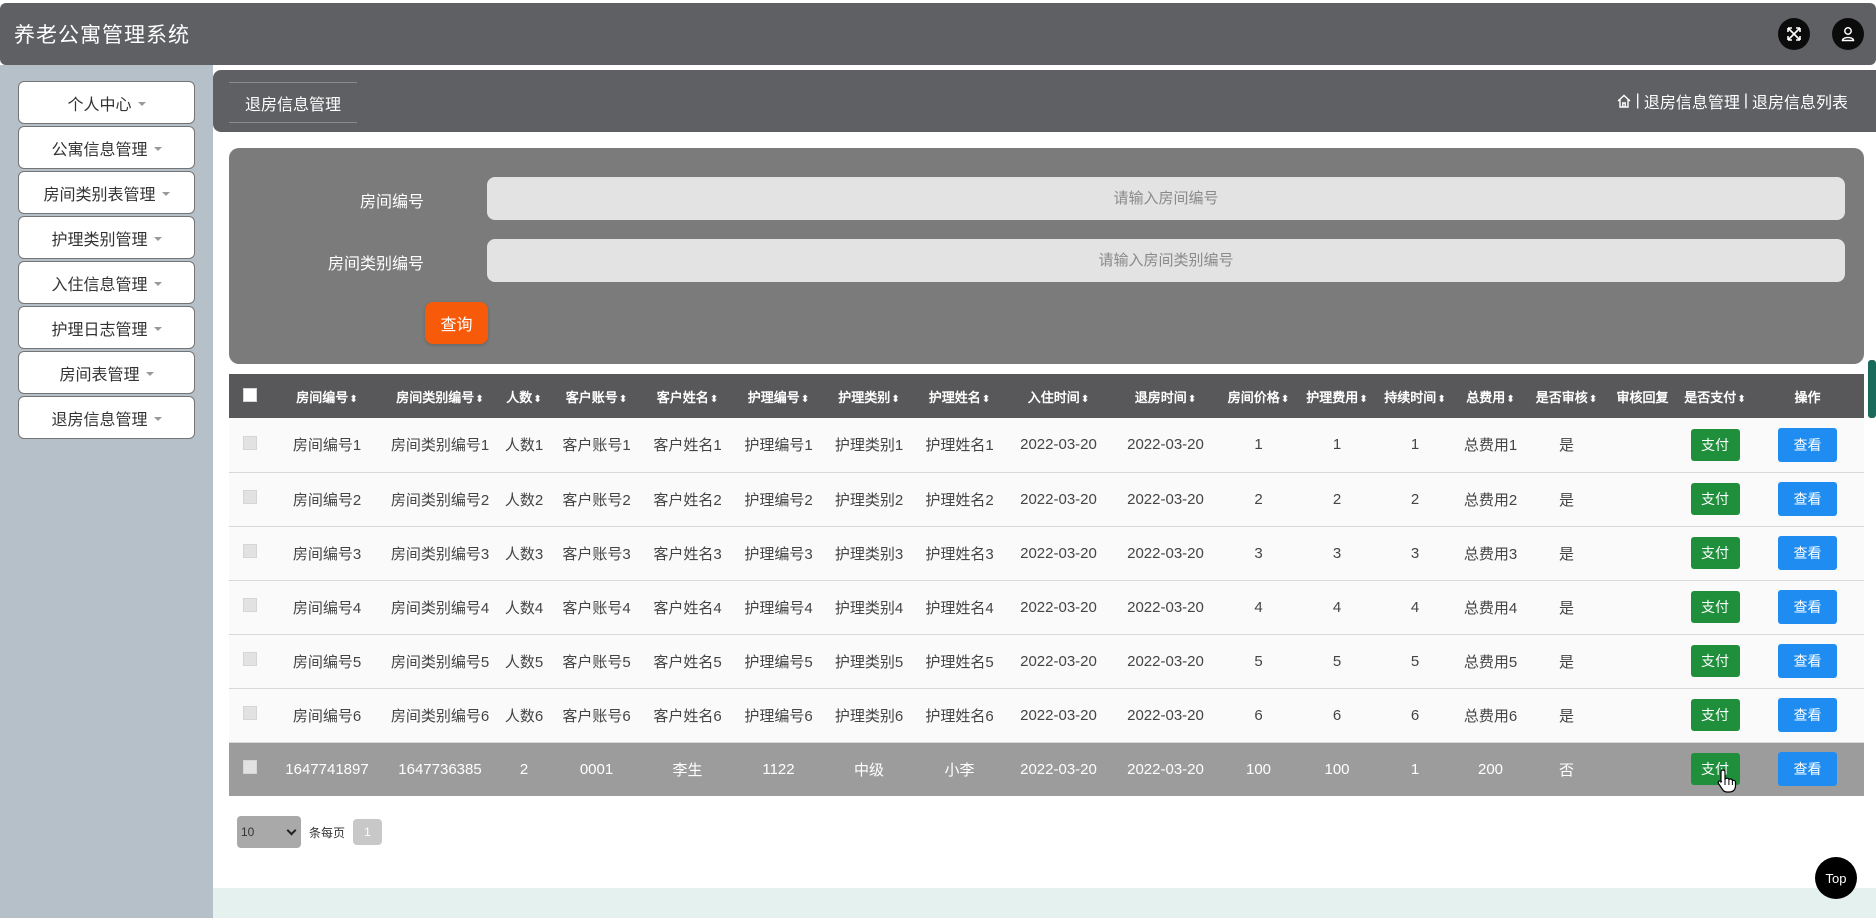 The image size is (1876, 918). What do you see at coordinates (1566, 396) in the screenshot?
I see `col-header: 是否审核⬍` at bounding box center [1566, 396].